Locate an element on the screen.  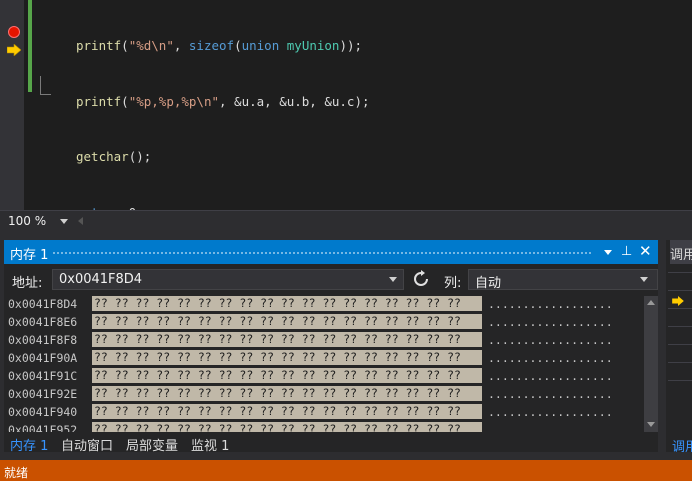
code-line: printf("%p,%p,%p\n", &u.a, &u.b, &u.c); is located at coordinates (223, 101).